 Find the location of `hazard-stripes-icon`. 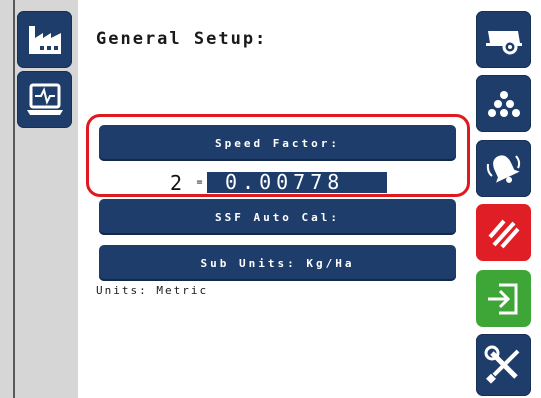

hazard-stripes-icon is located at coordinates (504, 233).